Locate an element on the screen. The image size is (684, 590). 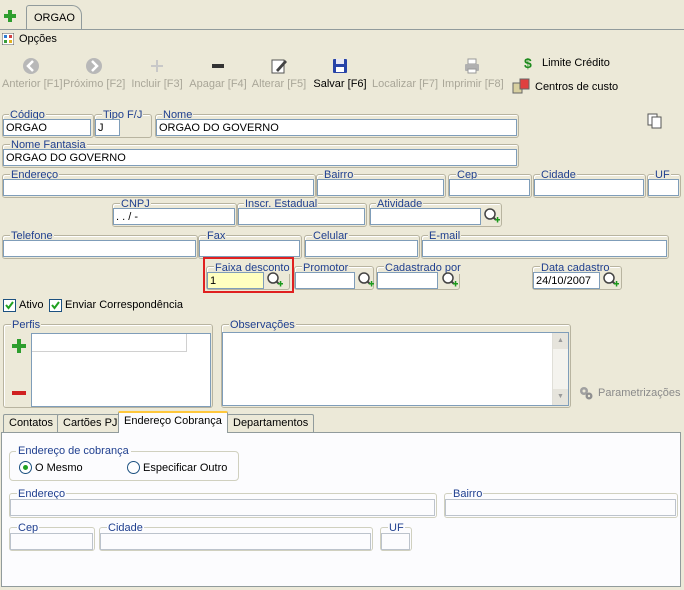
perfis-label: Perfis is located at coordinates (26, 325).